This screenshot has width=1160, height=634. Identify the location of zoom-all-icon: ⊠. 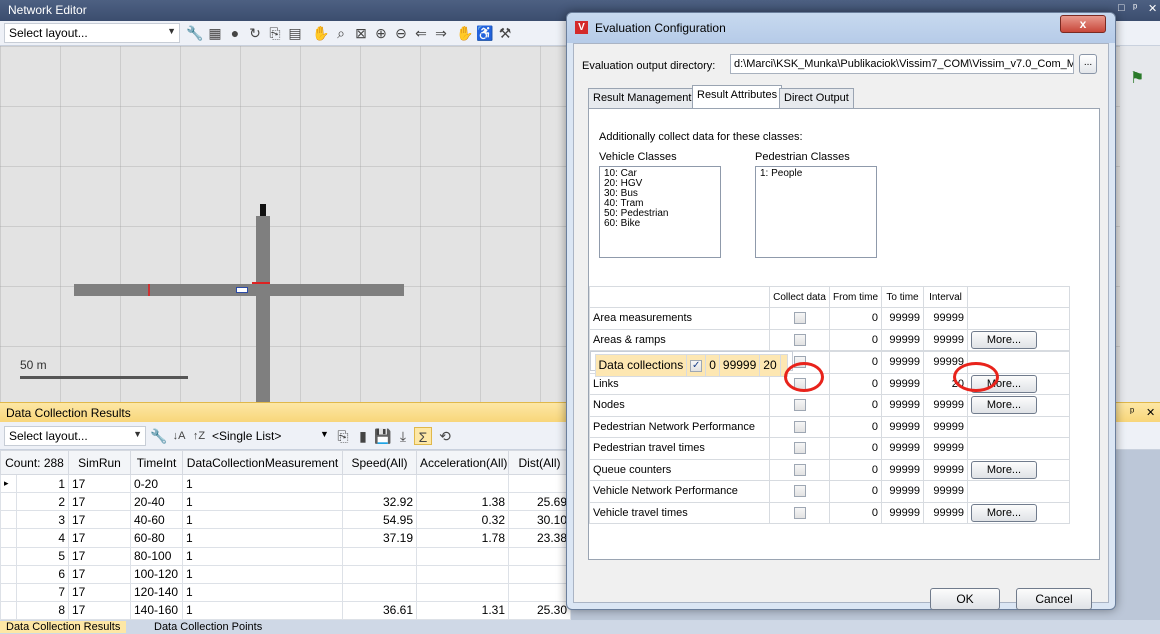
(361, 33).